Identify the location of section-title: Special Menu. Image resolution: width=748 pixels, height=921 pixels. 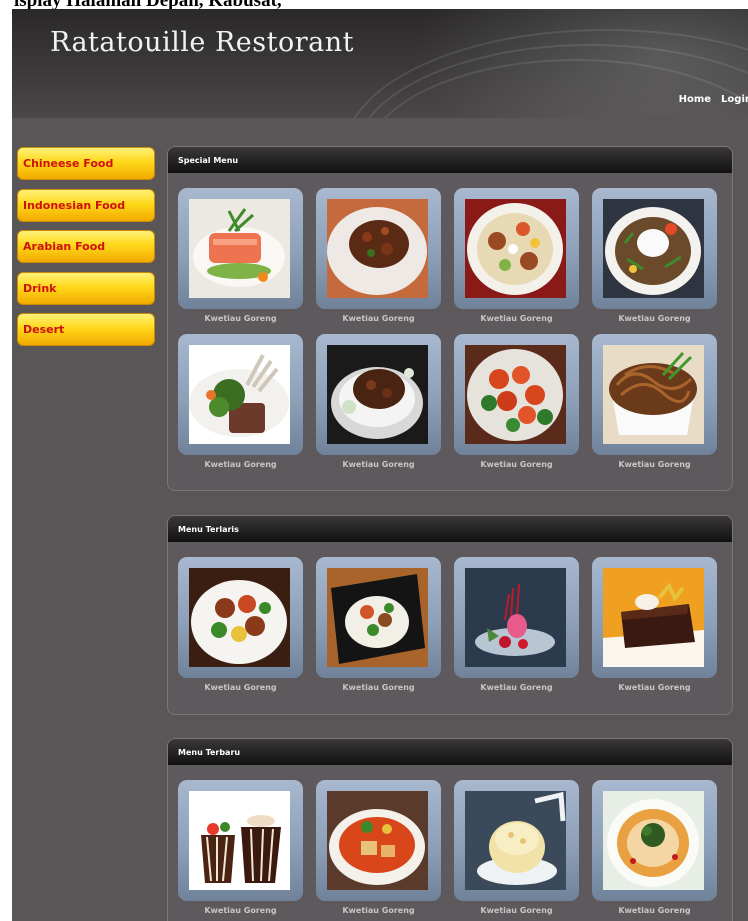
(450, 160).